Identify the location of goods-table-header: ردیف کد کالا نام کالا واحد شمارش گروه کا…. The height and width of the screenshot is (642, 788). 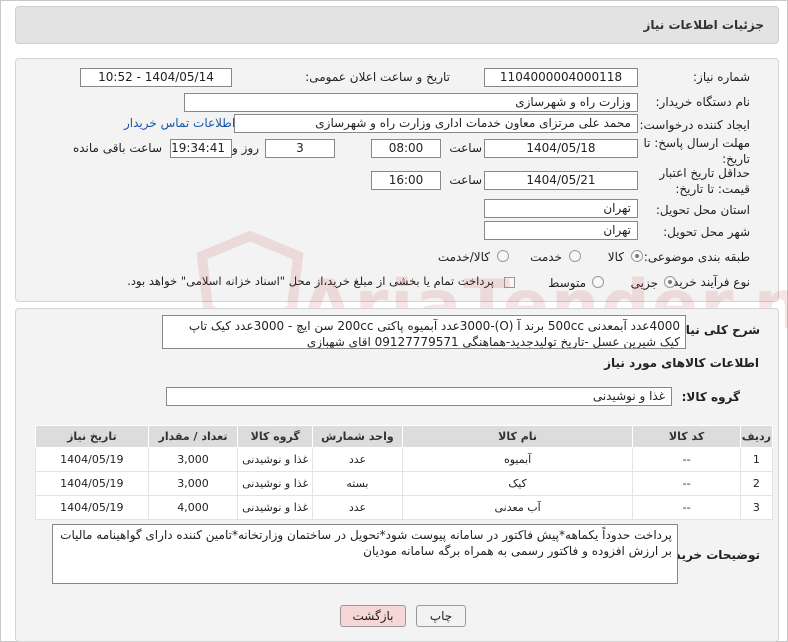
(404, 436).